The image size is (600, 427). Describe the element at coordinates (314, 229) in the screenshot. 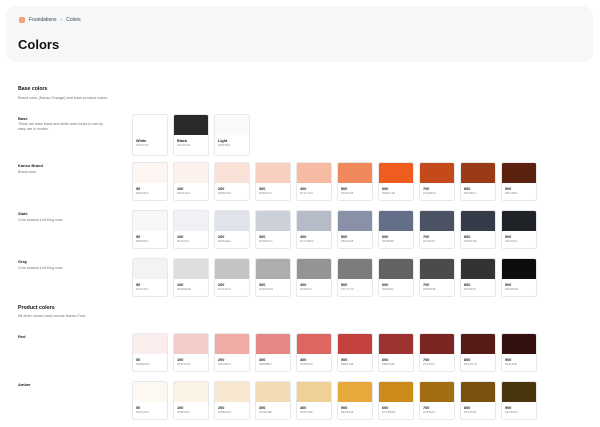

I see `swatch-card: 400 #C7CBD3` at that location.